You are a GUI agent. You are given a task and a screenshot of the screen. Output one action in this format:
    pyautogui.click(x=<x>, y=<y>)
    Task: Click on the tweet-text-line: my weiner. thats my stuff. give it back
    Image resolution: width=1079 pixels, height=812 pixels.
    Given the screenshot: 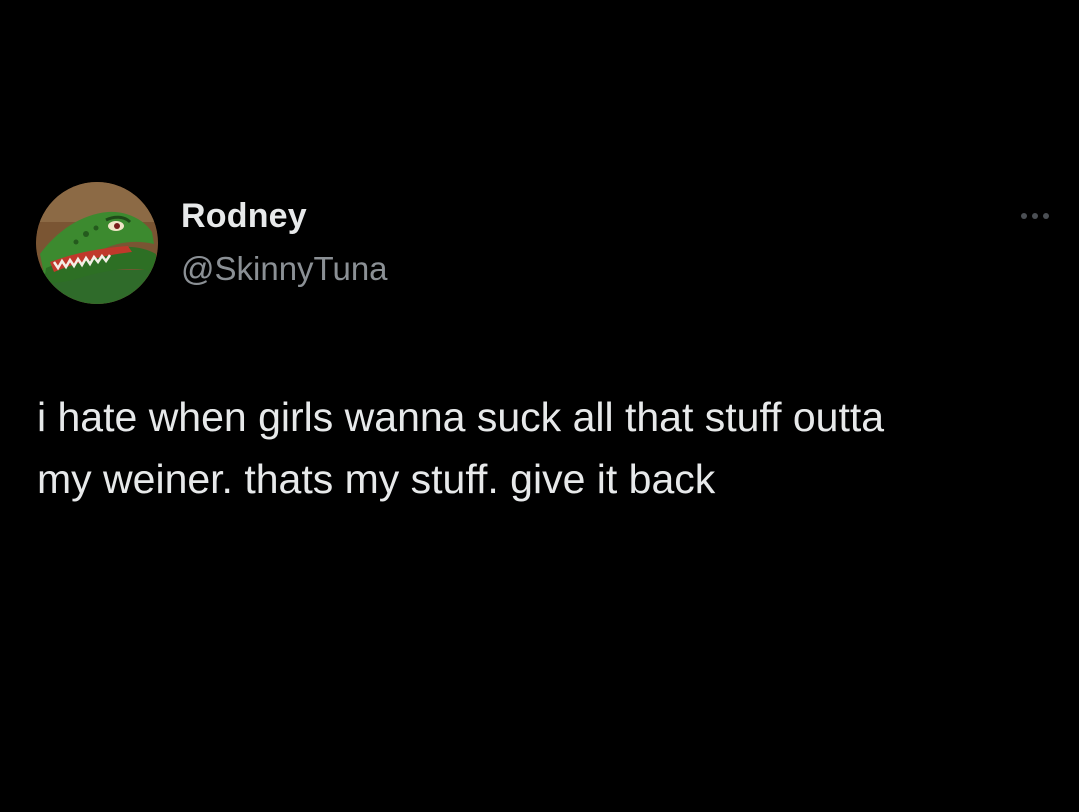 What is the action you would take?
    pyautogui.click(x=376, y=479)
    